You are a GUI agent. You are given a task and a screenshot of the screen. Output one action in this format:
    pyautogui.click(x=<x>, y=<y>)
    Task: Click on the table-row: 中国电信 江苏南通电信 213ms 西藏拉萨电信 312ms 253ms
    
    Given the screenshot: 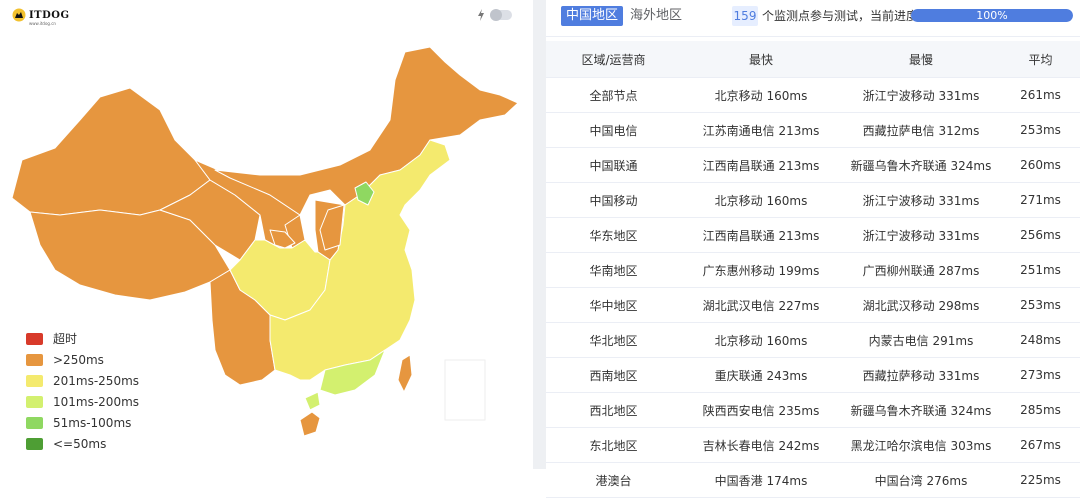 What is the action you would take?
    pyautogui.click(x=813, y=130)
    